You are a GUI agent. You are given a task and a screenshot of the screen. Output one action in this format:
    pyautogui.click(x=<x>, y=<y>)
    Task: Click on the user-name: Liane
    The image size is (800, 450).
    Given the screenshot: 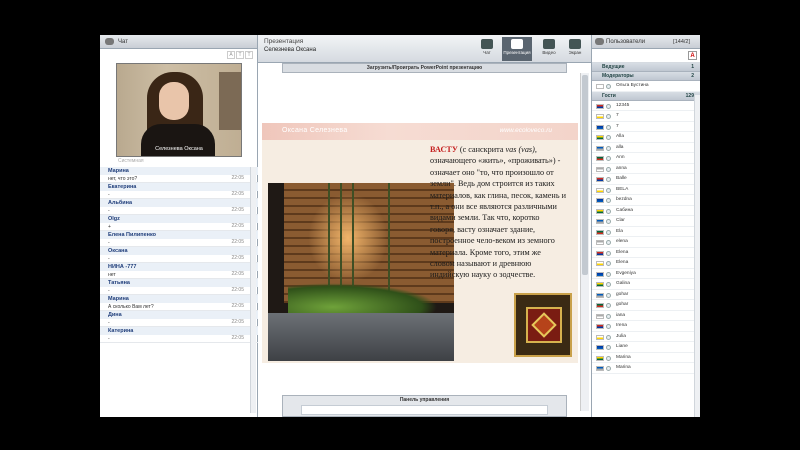 What is the action you would take?
    pyautogui.click(x=622, y=346)
    